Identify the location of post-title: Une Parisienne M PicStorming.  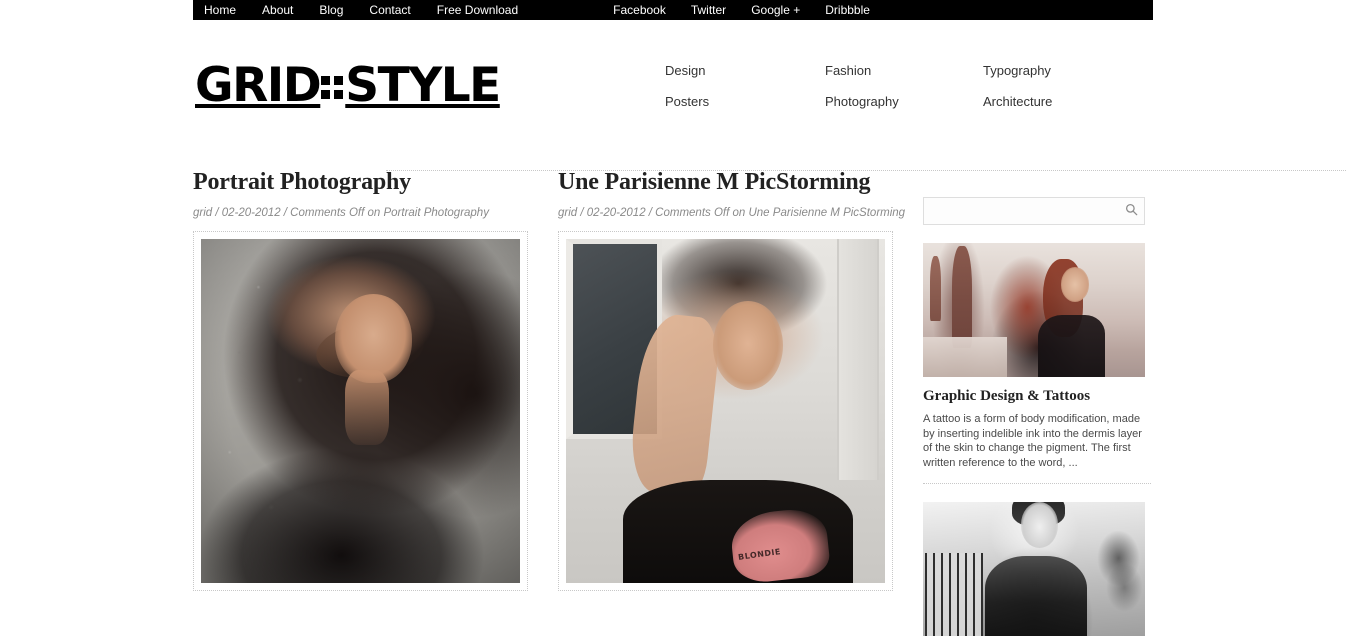
(730, 182).